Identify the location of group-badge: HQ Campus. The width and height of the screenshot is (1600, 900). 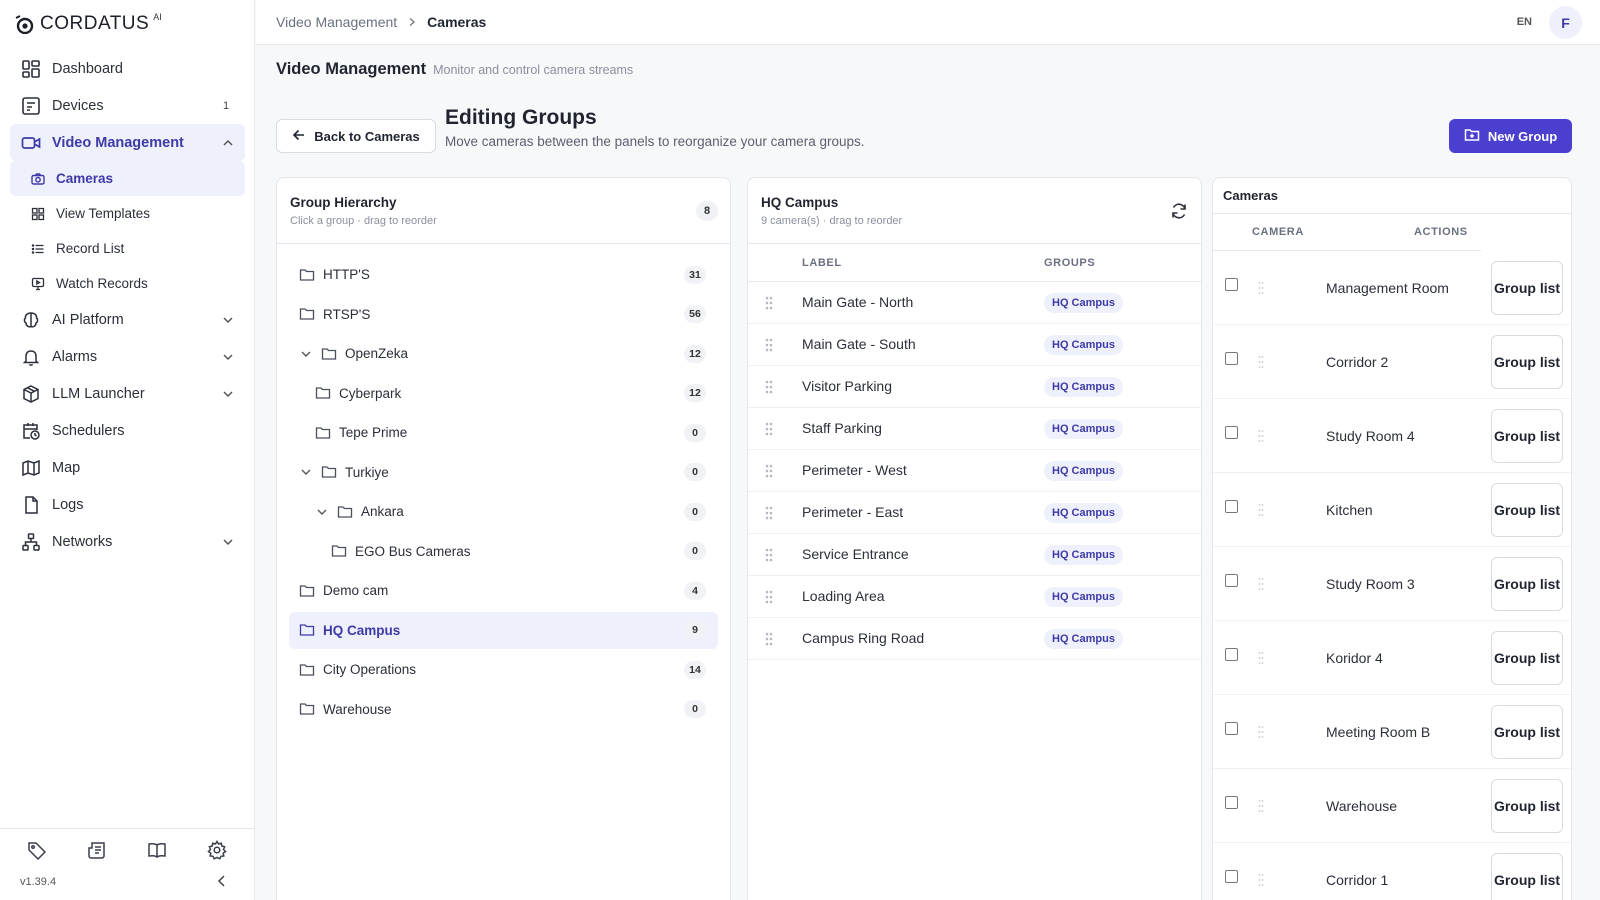
(1083, 513).